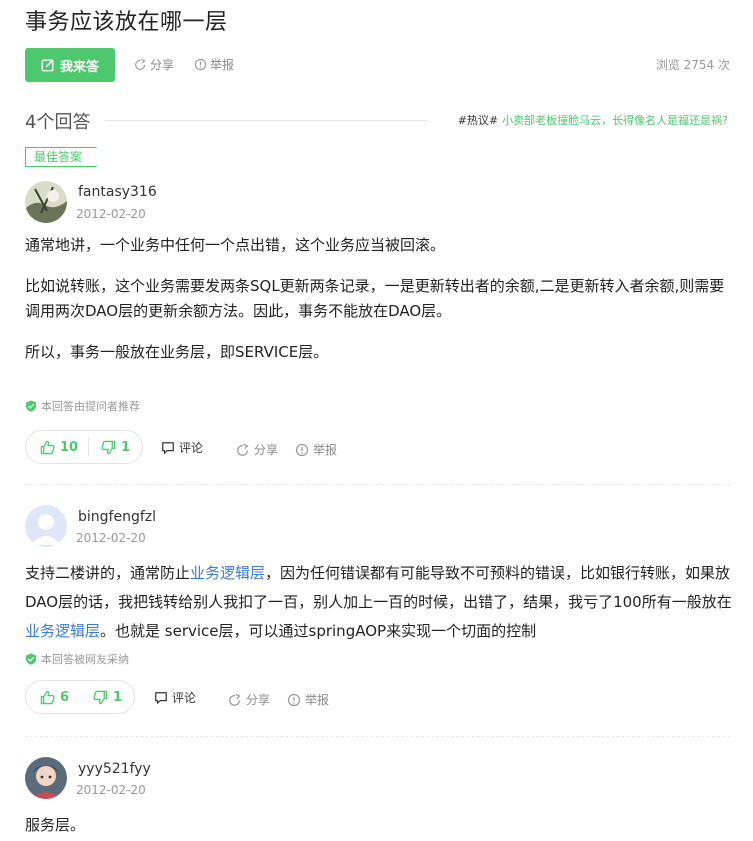 The image size is (753, 841). Describe the element at coordinates (177, 352) in the screenshot. I see `answer-paragraph: 所以，事务一般放在业务层，即SERVICE层。` at that location.